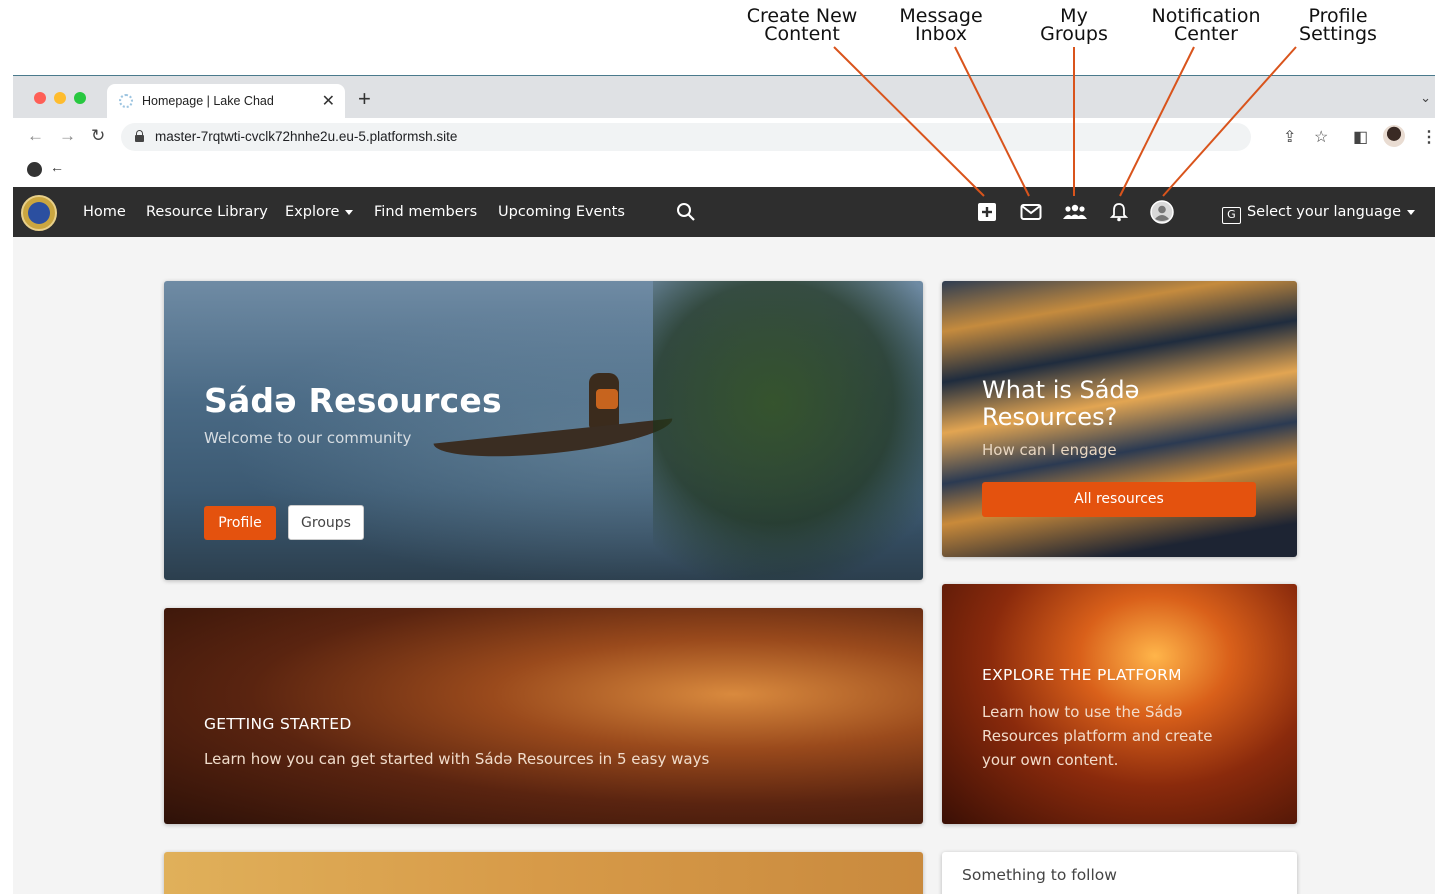 This screenshot has height=894, width=1435. I want to click on tab-title: Homepage | Lake Chad, so click(208, 101).